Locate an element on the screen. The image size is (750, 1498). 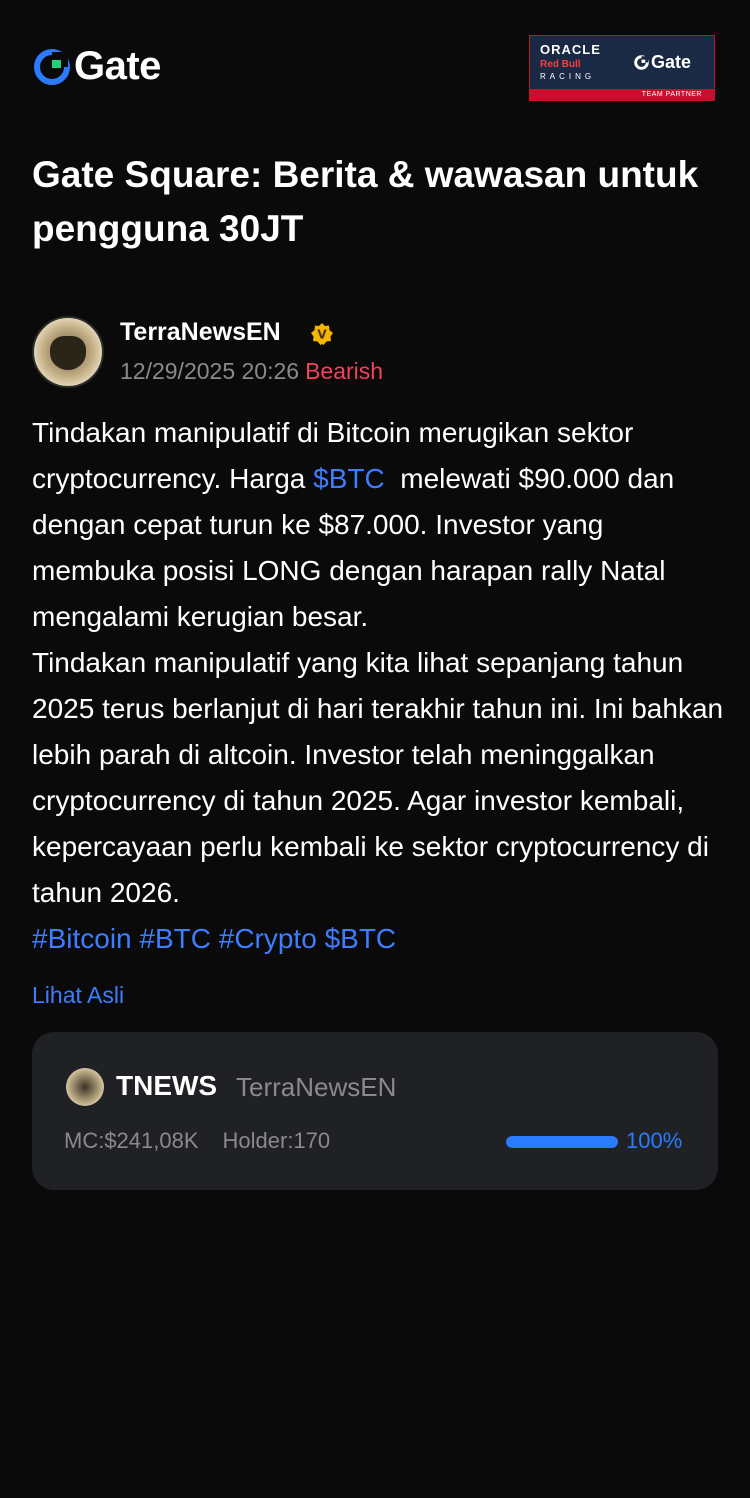
token-avatar is located at coordinates (85, 1087).